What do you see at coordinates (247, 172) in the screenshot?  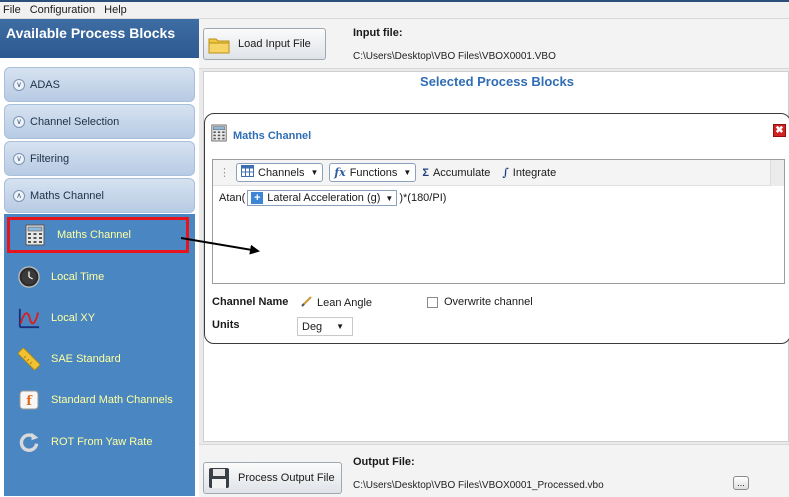 I see `table-icon` at bounding box center [247, 172].